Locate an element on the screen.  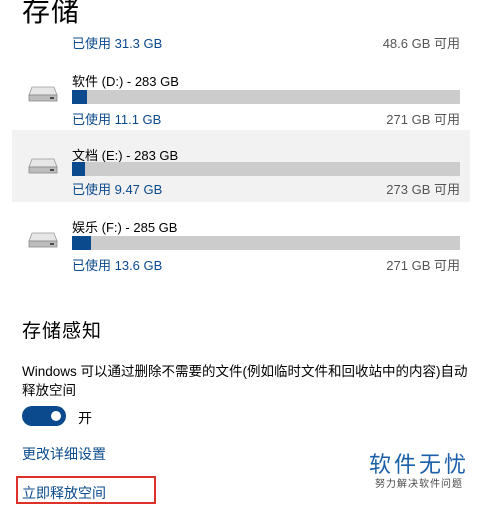
drive-item-f: 娱乐 (F:) - 285 GB 已使用 13.6 GB 271 GB 可用 is located at coordinates (241, 246).